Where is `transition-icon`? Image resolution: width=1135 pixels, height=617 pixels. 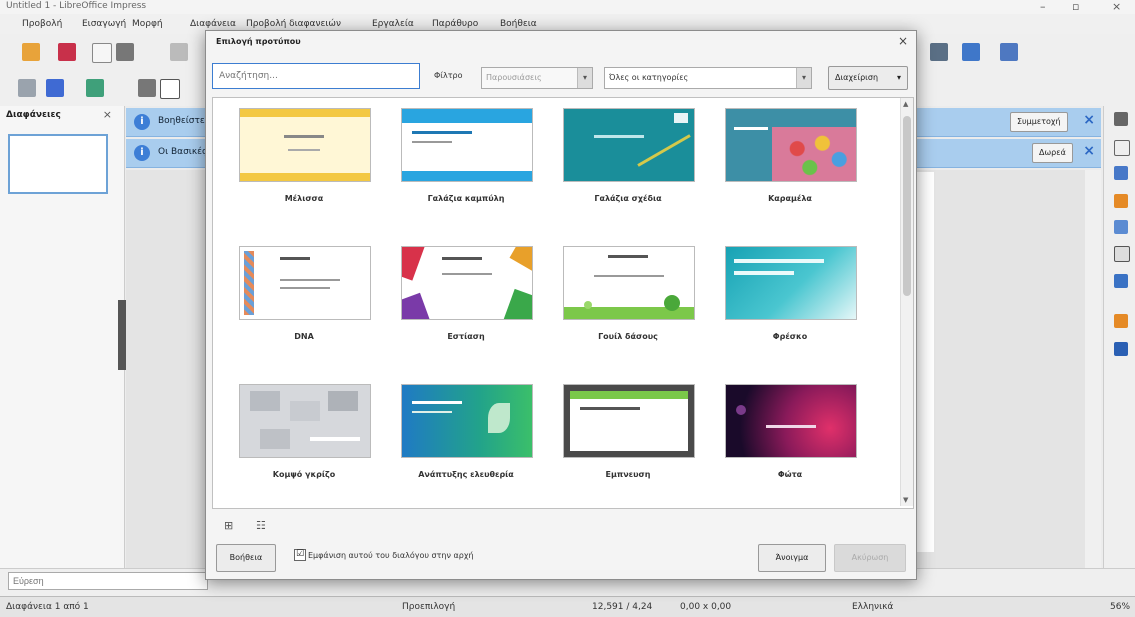 transition-icon is located at coordinates (1121, 349).